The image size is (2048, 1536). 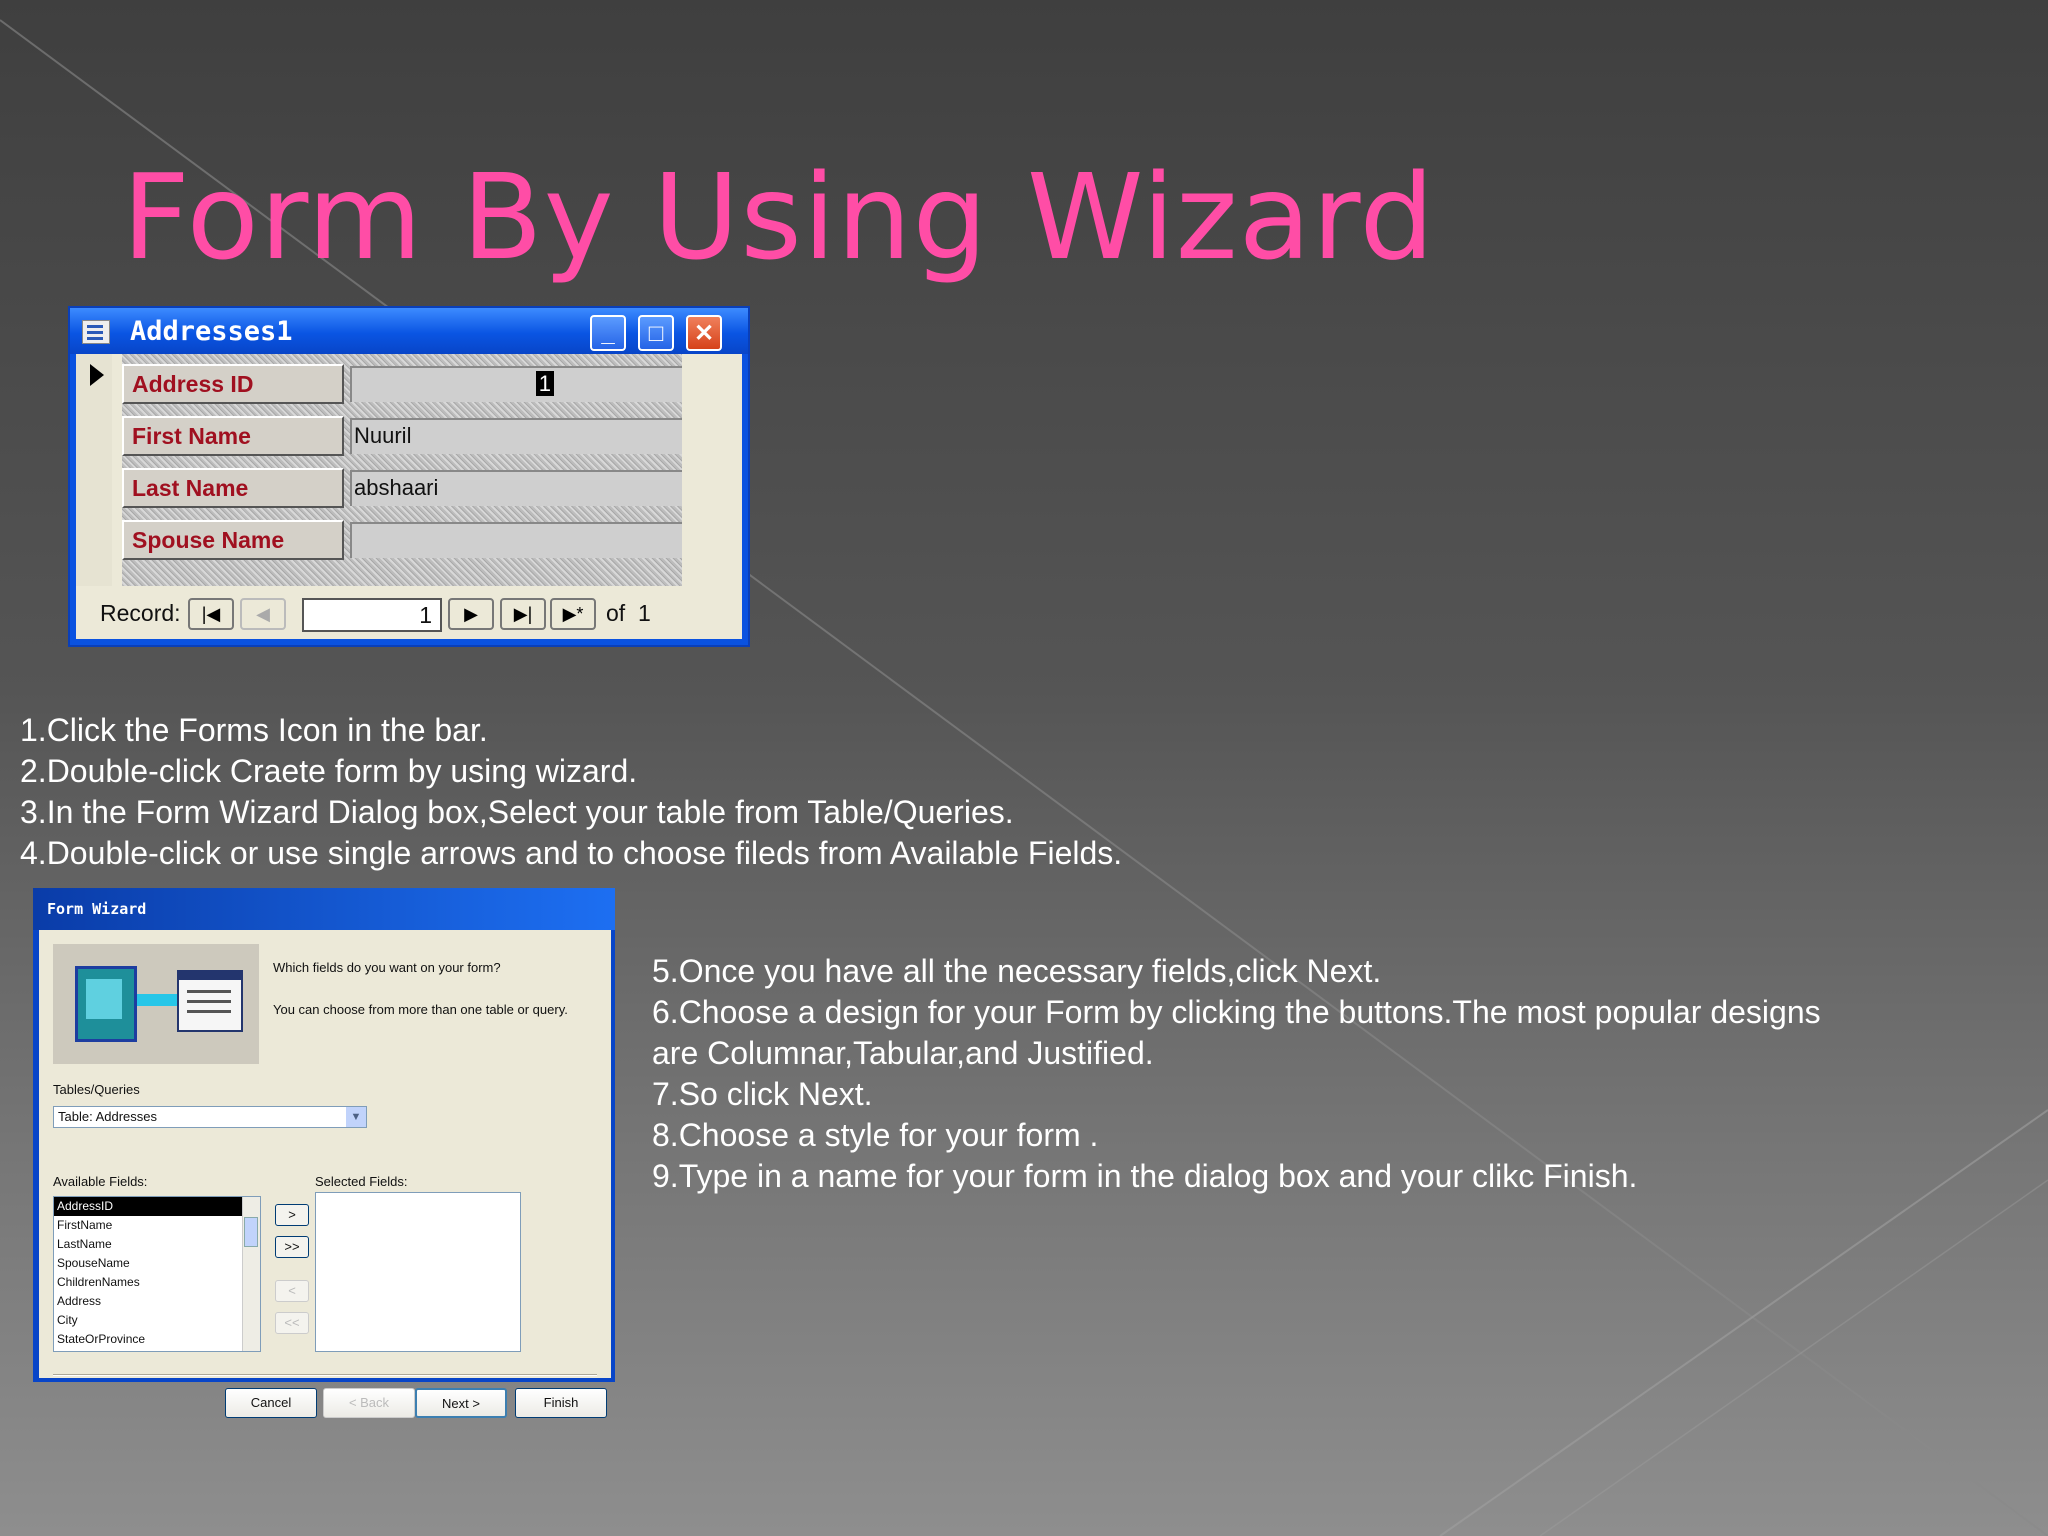 What do you see at coordinates (251, 1274) in the screenshot?
I see `scrollbar` at bounding box center [251, 1274].